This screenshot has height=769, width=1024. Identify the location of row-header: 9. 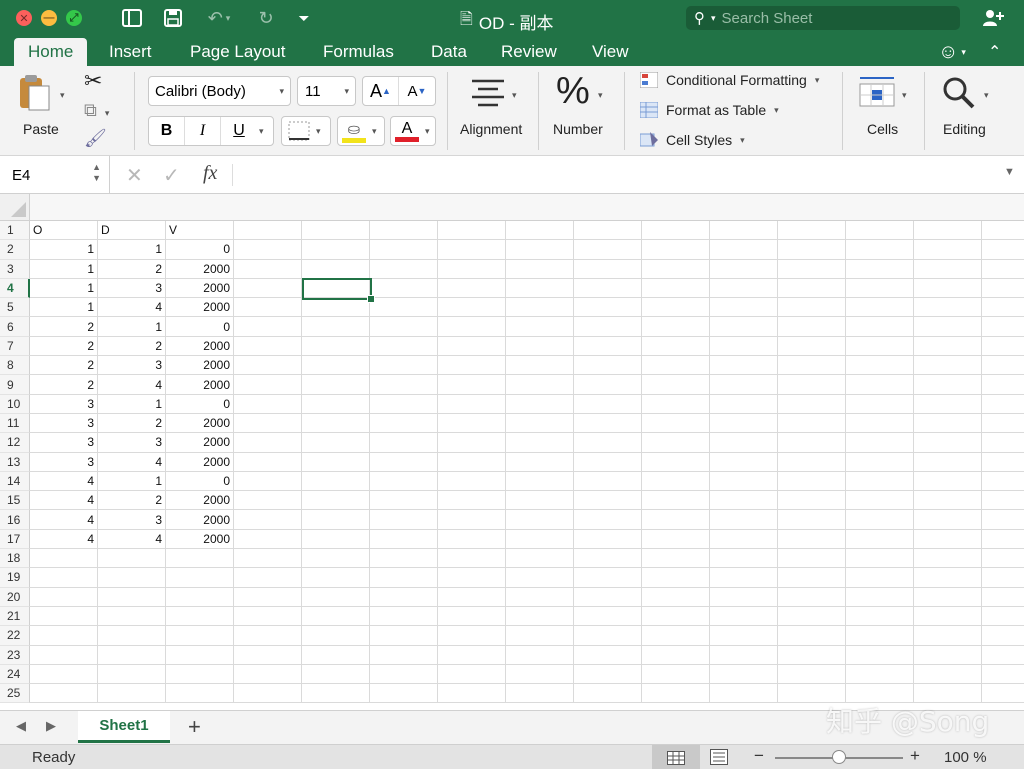
(15, 385).